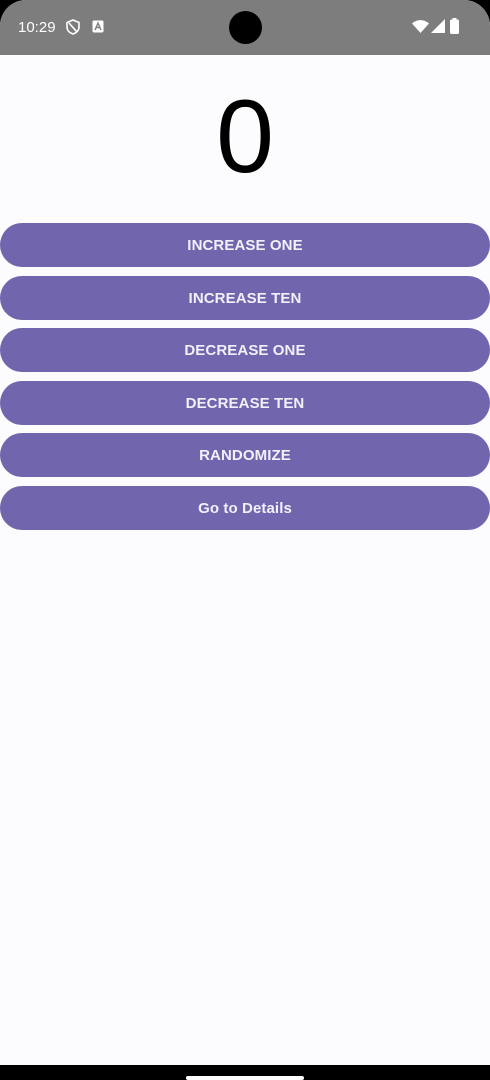 The height and width of the screenshot is (1080, 490). What do you see at coordinates (98, 29) in the screenshot?
I see `a-badge-icon` at bounding box center [98, 29].